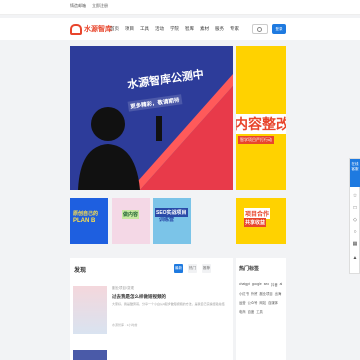 The width and height of the screenshot is (360, 360). What do you see at coordinates (355, 196) in the screenshot?
I see `bookmark-icon: ☆` at bounding box center [355, 196].